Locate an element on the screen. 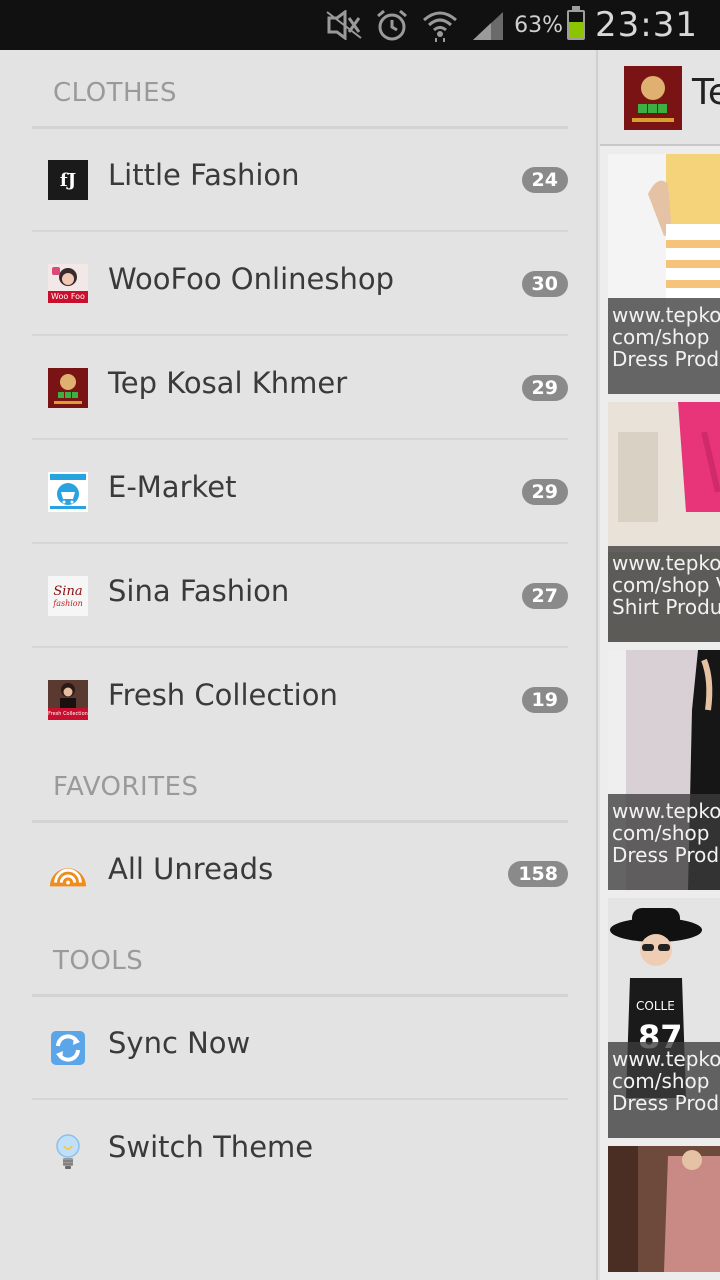  fresh-collection-logo-icon: Fresh Collection is located at coordinates (68, 700).